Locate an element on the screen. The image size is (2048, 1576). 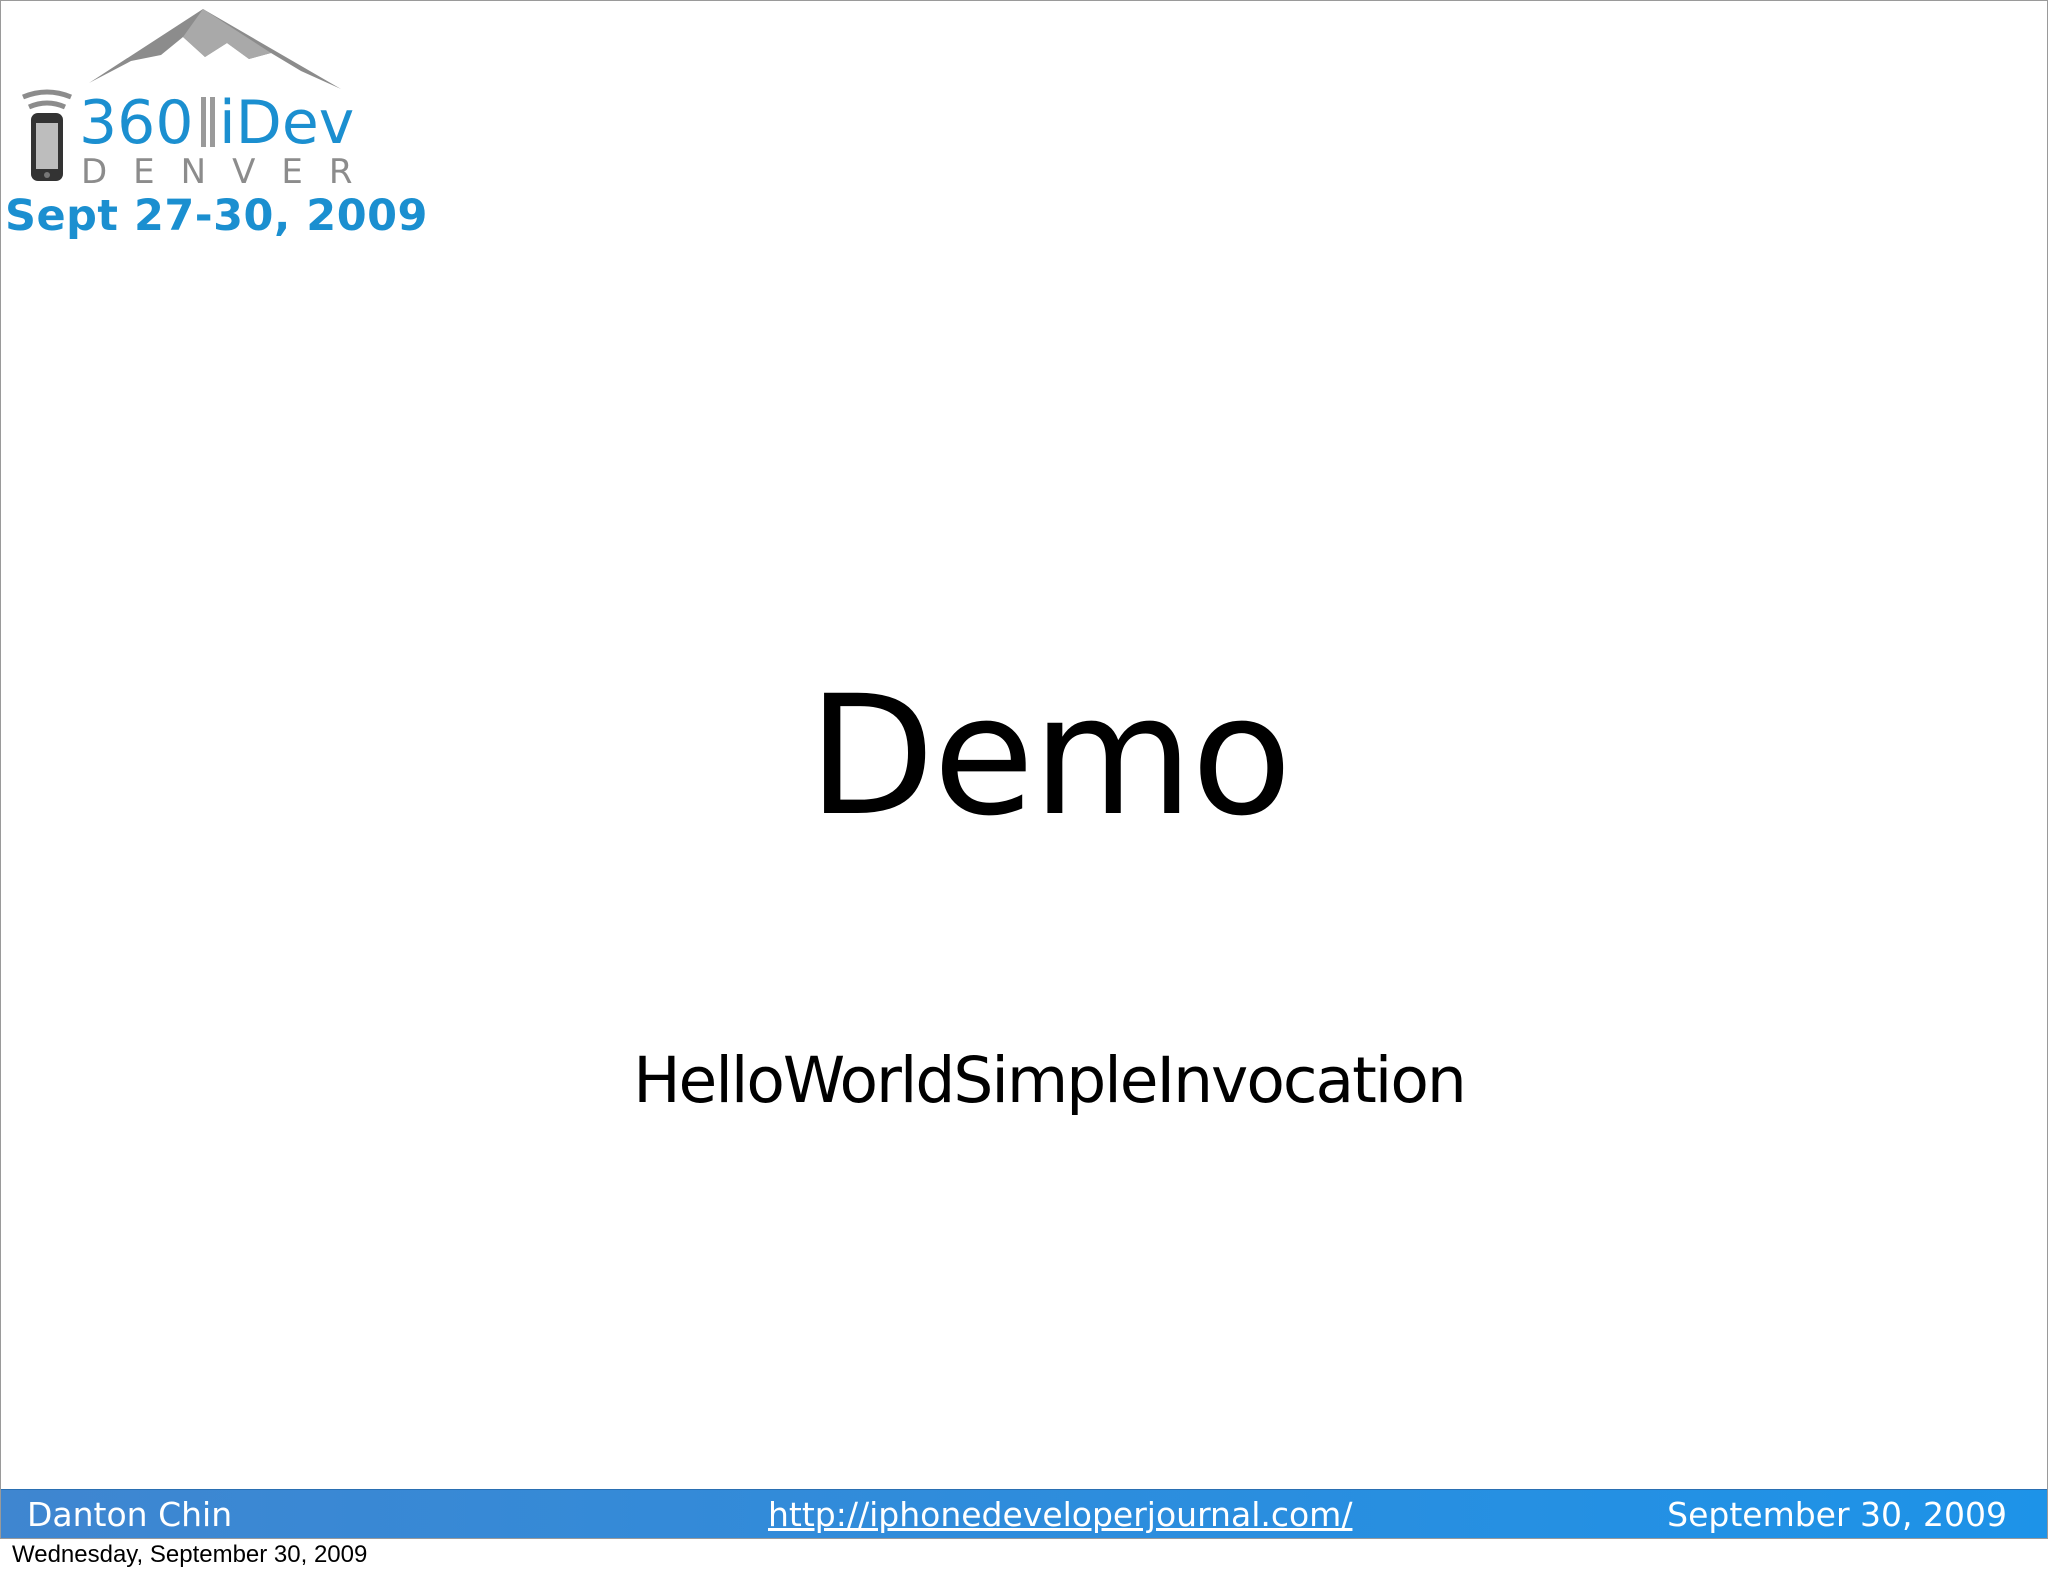
logo-graphic: 360 iDev DENVER is located at coordinates (200, 100).